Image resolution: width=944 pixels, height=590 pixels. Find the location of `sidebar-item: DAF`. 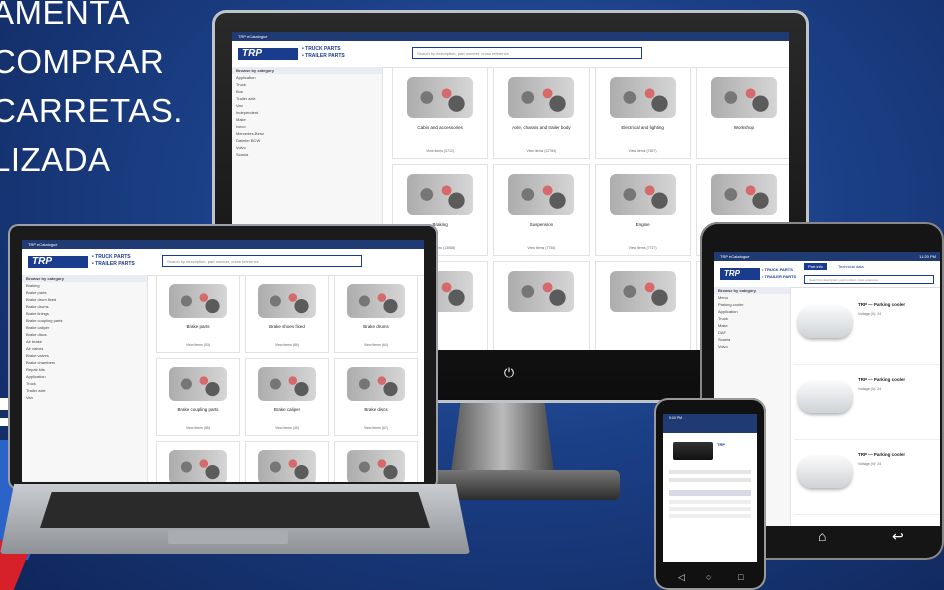

sidebar-item: DAF is located at coordinates (752, 332).